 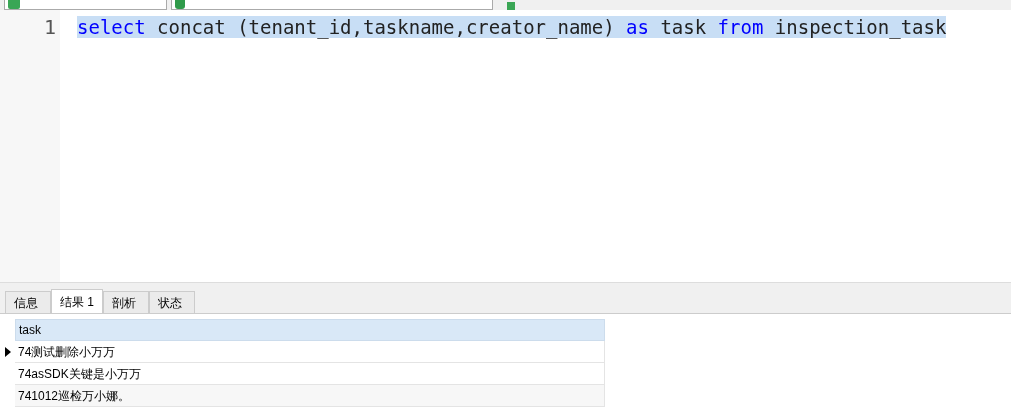 I want to click on table-cell: 74测试删除小万万, so click(x=310, y=352).